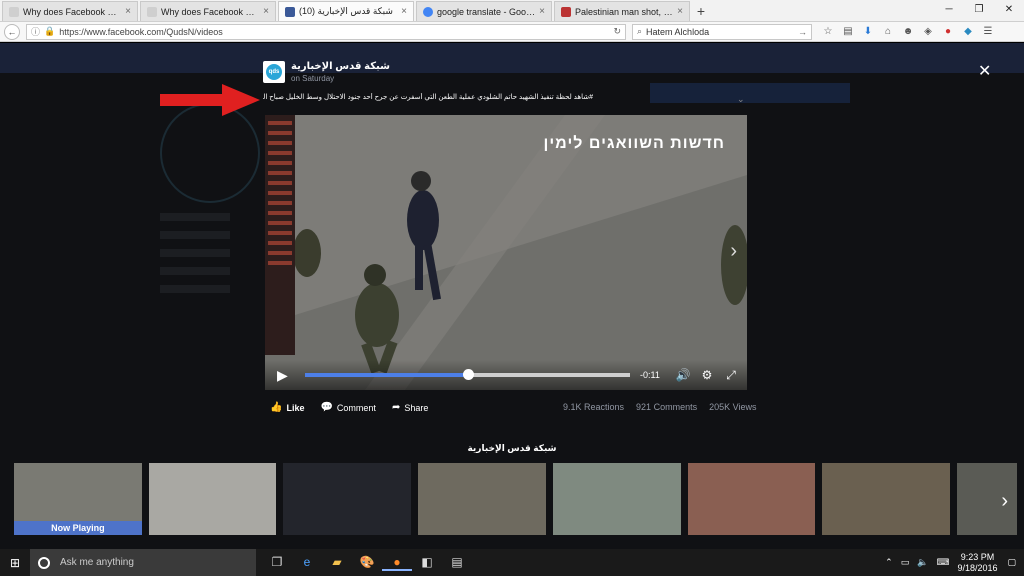  Describe the element at coordinates (650, 375) in the screenshot. I see `time-remaining: -0:11` at that location.